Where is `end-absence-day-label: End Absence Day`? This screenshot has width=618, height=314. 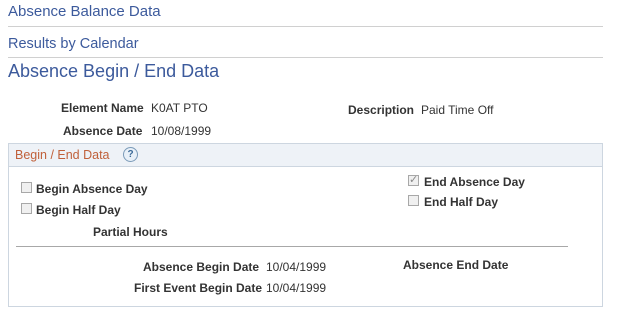
end-absence-day-label: End Absence Day is located at coordinates (474, 182).